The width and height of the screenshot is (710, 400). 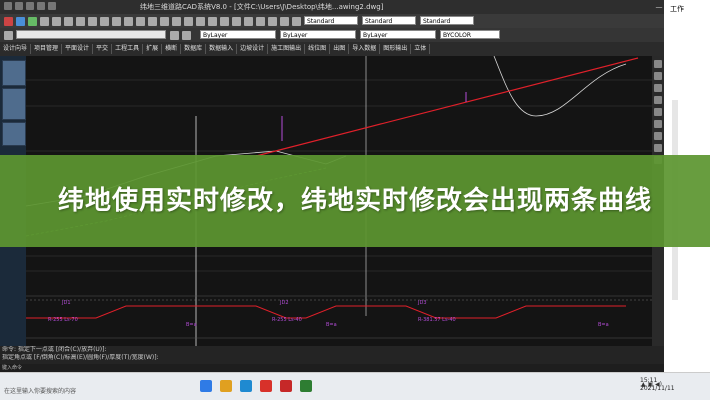 What do you see at coordinates (355, 386) in the screenshot?
I see `windows-taskbar: 在这里输入你要搜索的内容 ▲ ▣ ◀) 15:11 2021/11/11` at bounding box center [355, 386].